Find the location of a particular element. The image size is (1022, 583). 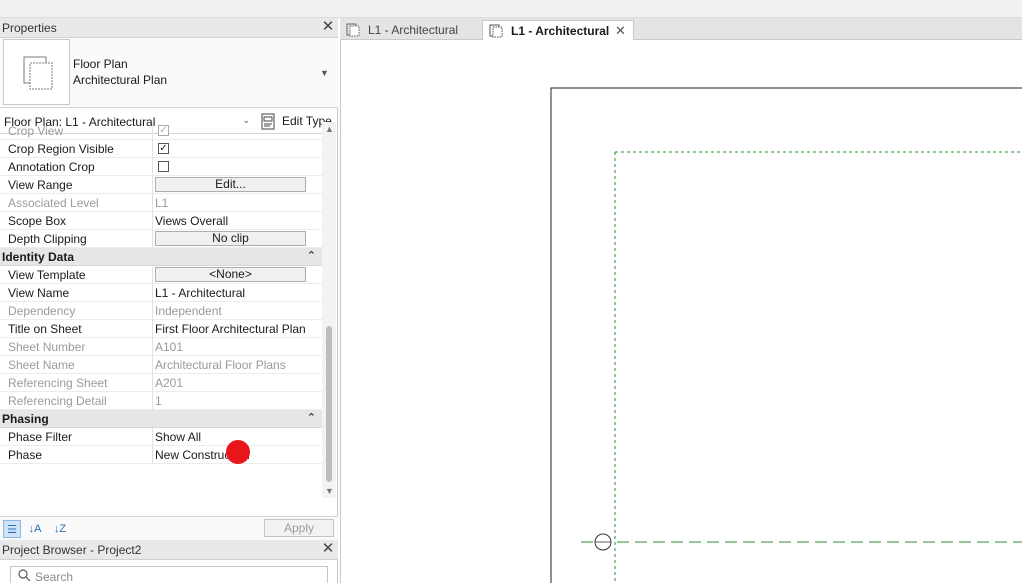

properties-scrollbar: ▲ ▼ is located at coordinates (329, 310).